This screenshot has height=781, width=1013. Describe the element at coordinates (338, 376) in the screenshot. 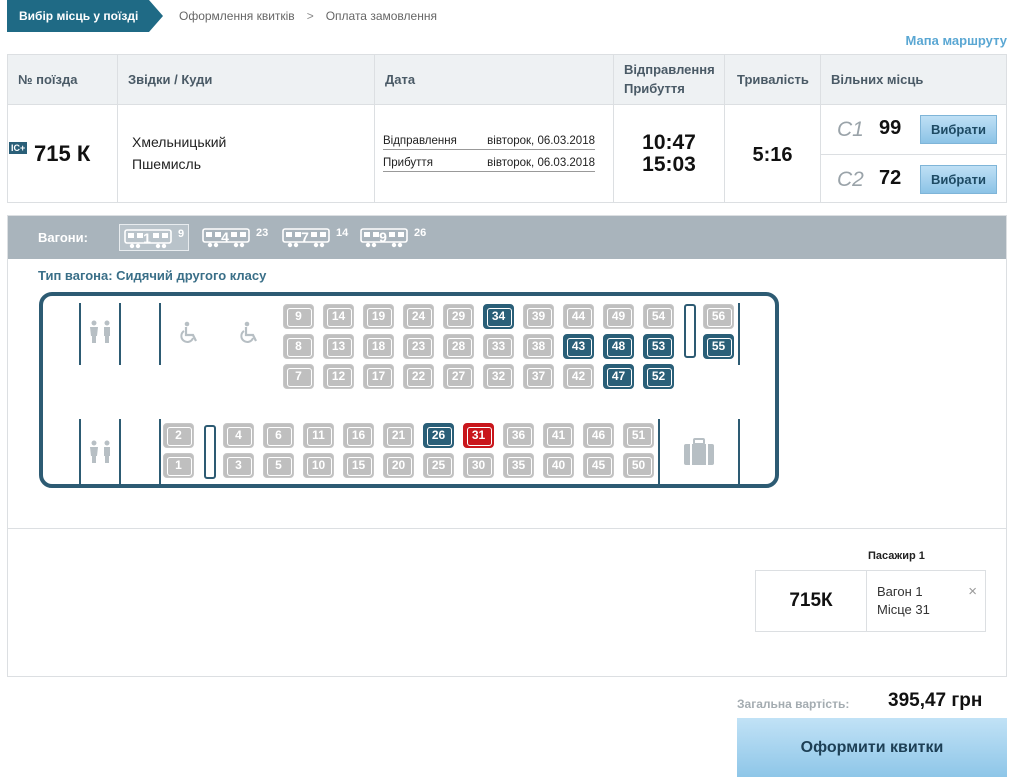

I see `seat: 12` at that location.